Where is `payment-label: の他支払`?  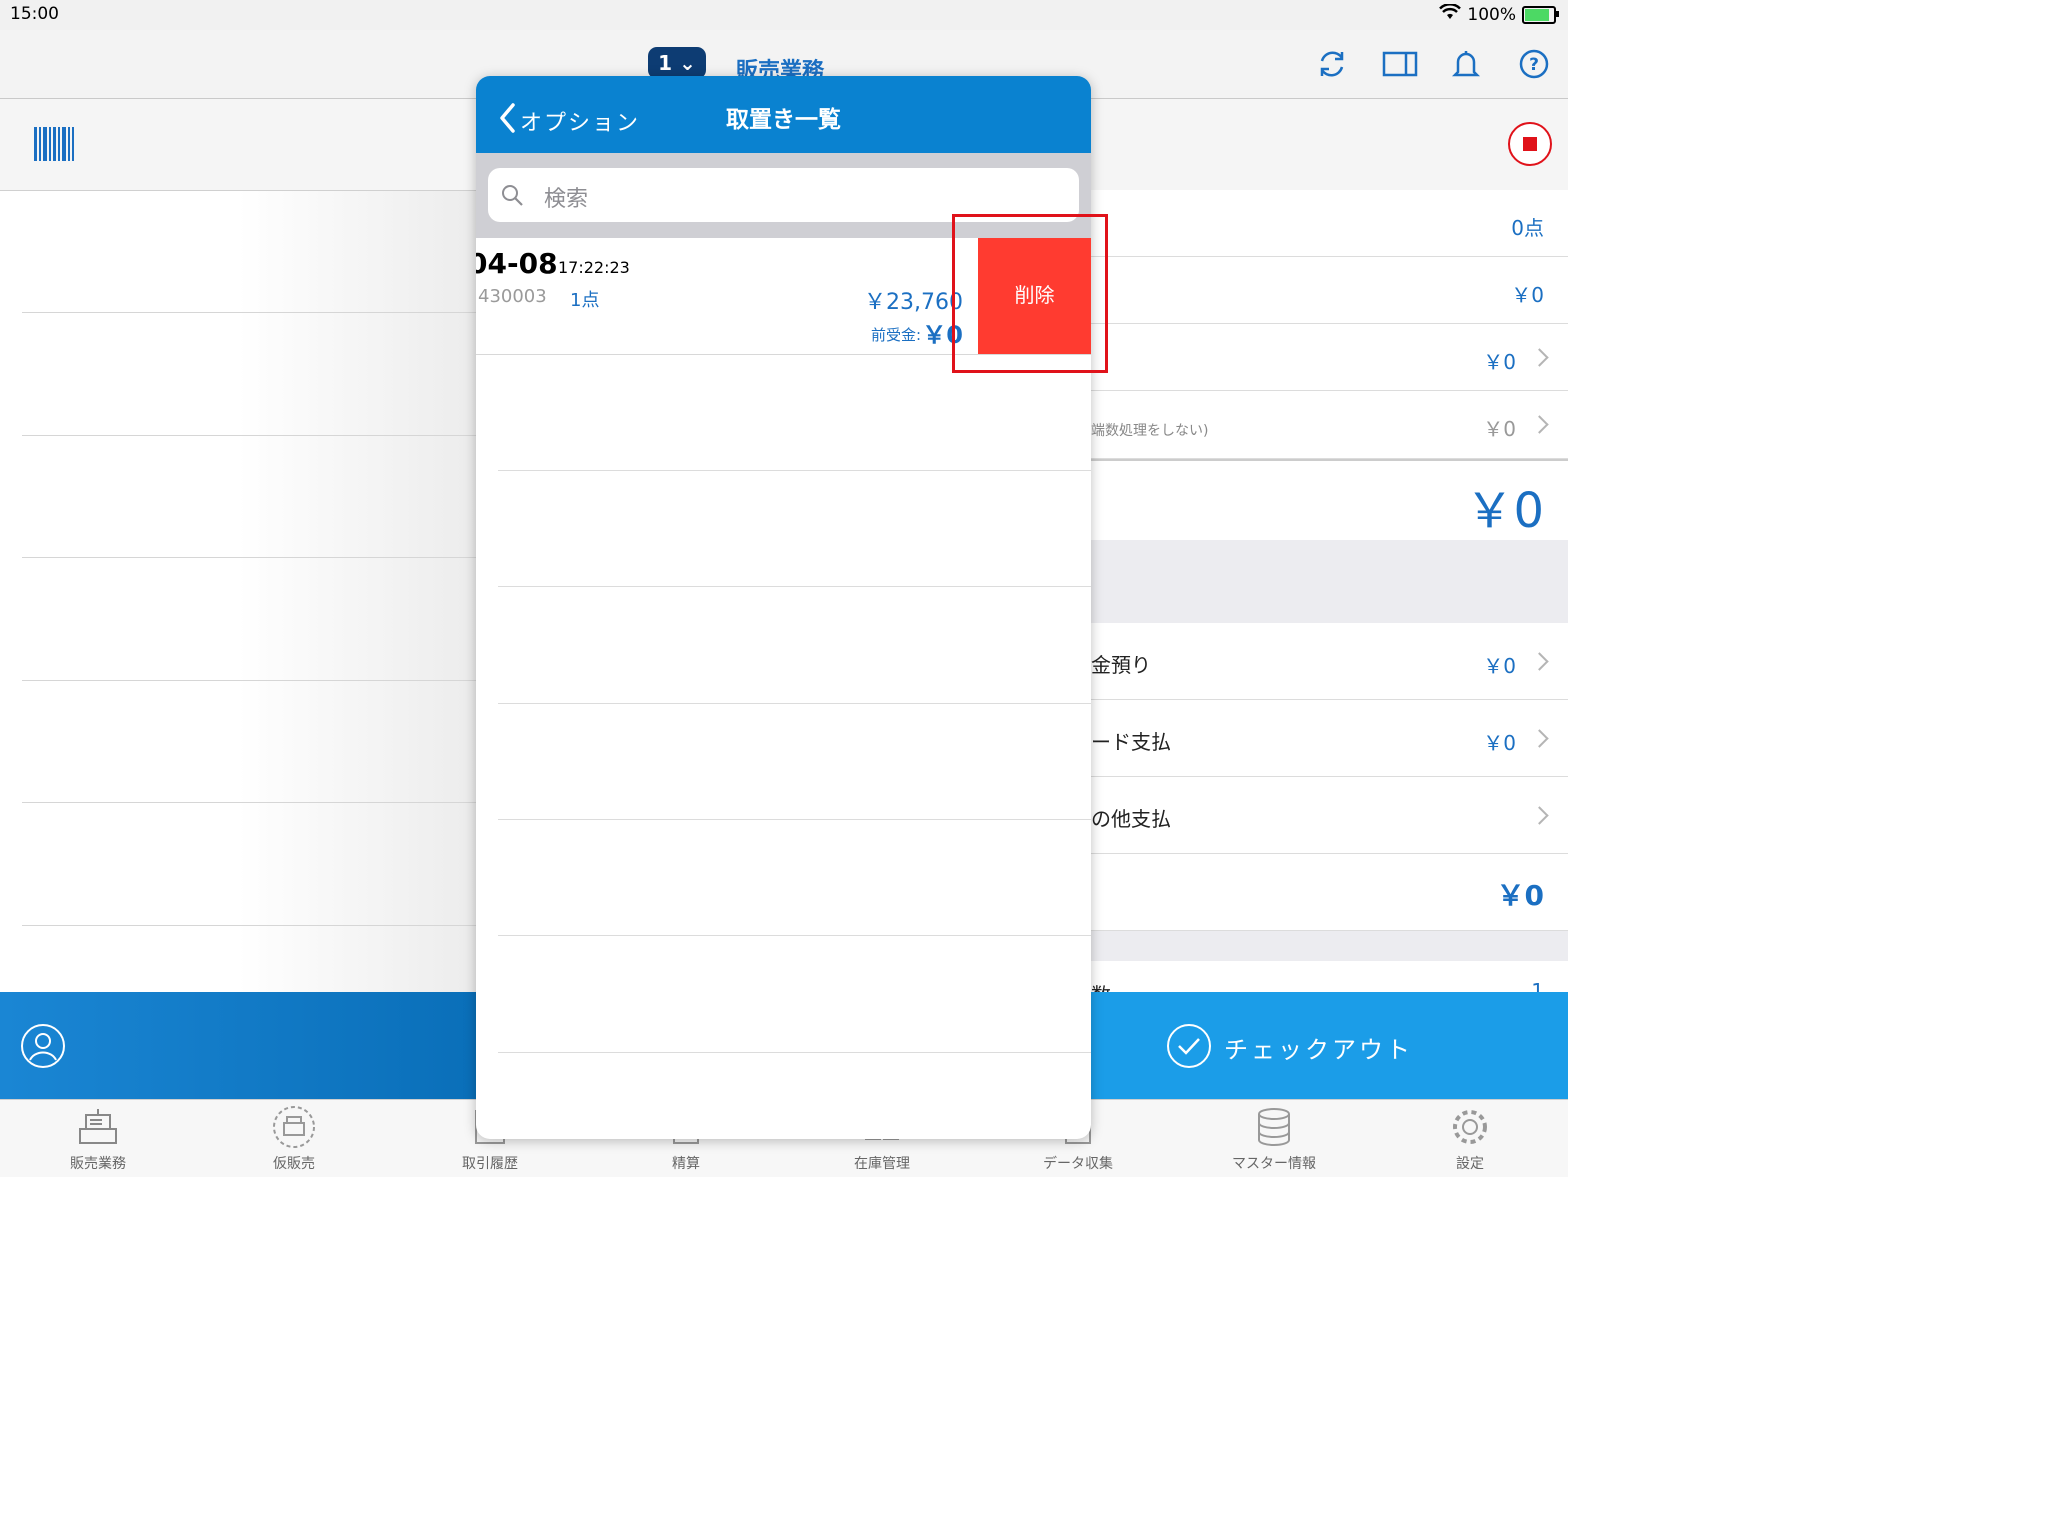
payment-label: の他支払 is located at coordinates (1131, 819).